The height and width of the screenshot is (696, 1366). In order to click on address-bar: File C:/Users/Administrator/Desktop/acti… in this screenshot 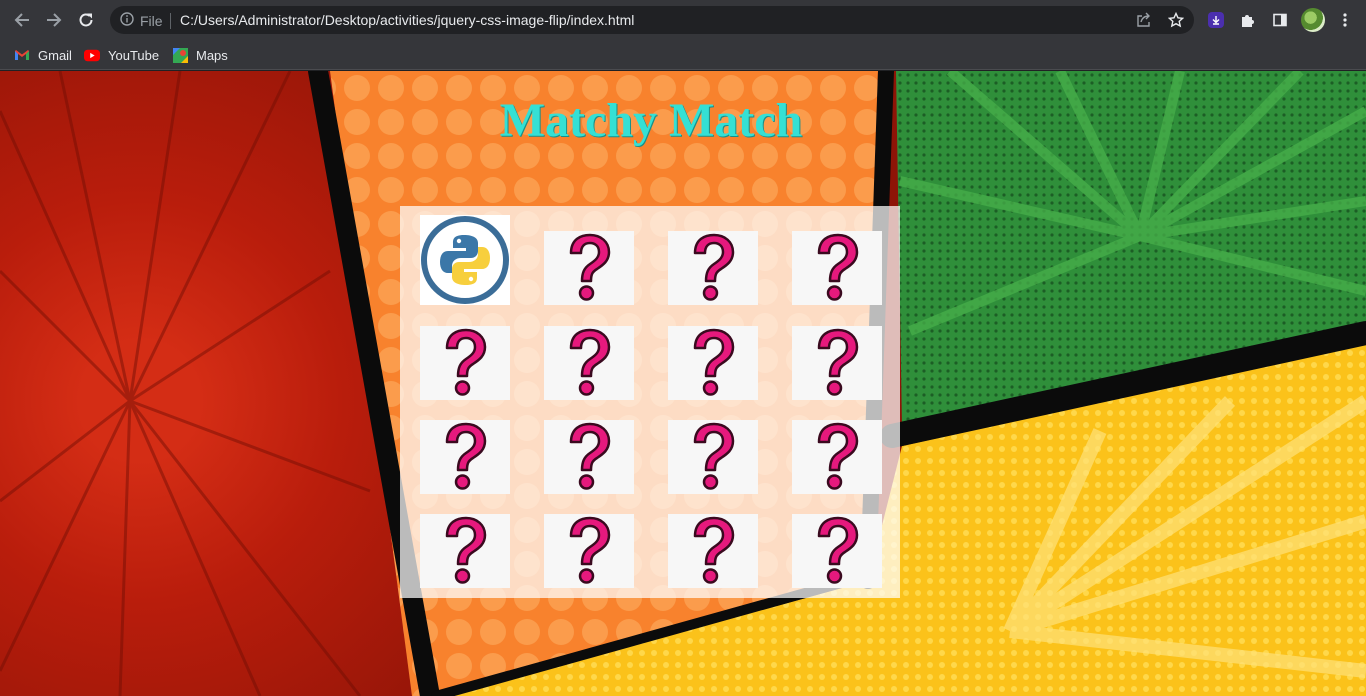, I will do `click(652, 20)`.